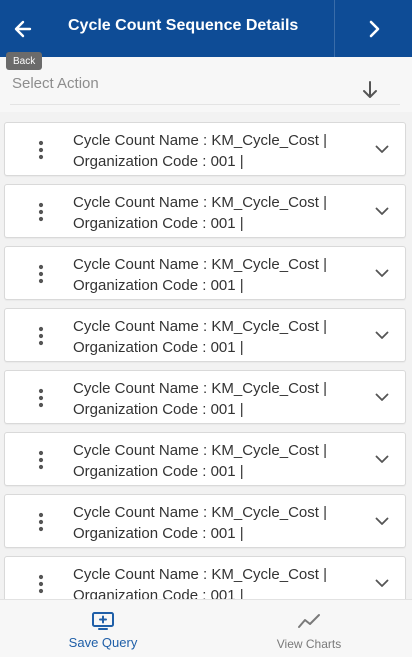 The image size is (412, 657). Describe the element at coordinates (309, 644) in the screenshot. I see `view-charts-label: View Charts` at that location.